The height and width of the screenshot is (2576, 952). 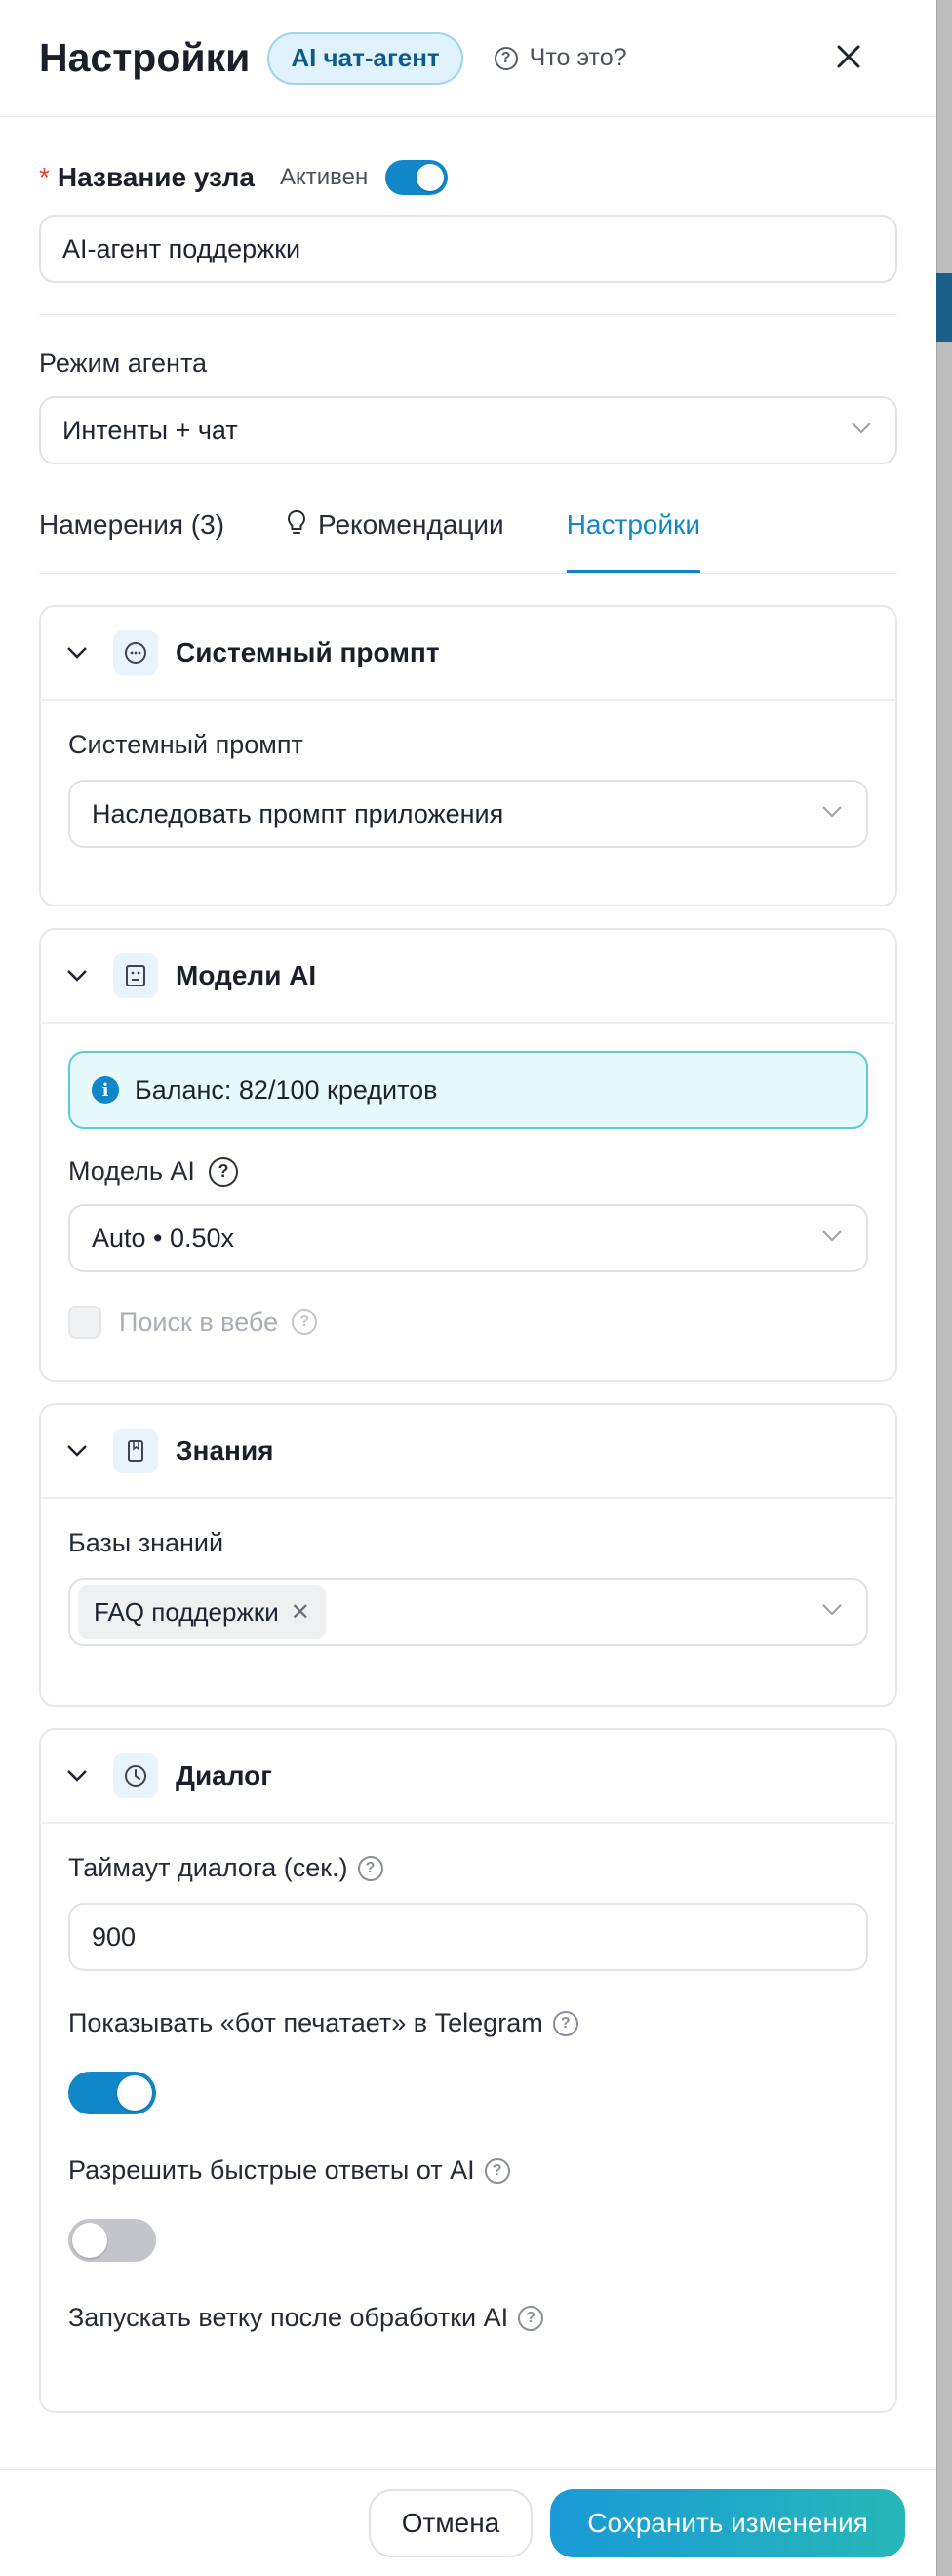 I want to click on typing-label-row: Показывать «бот печатает» в Telegram ?, so click(x=468, y=2023).